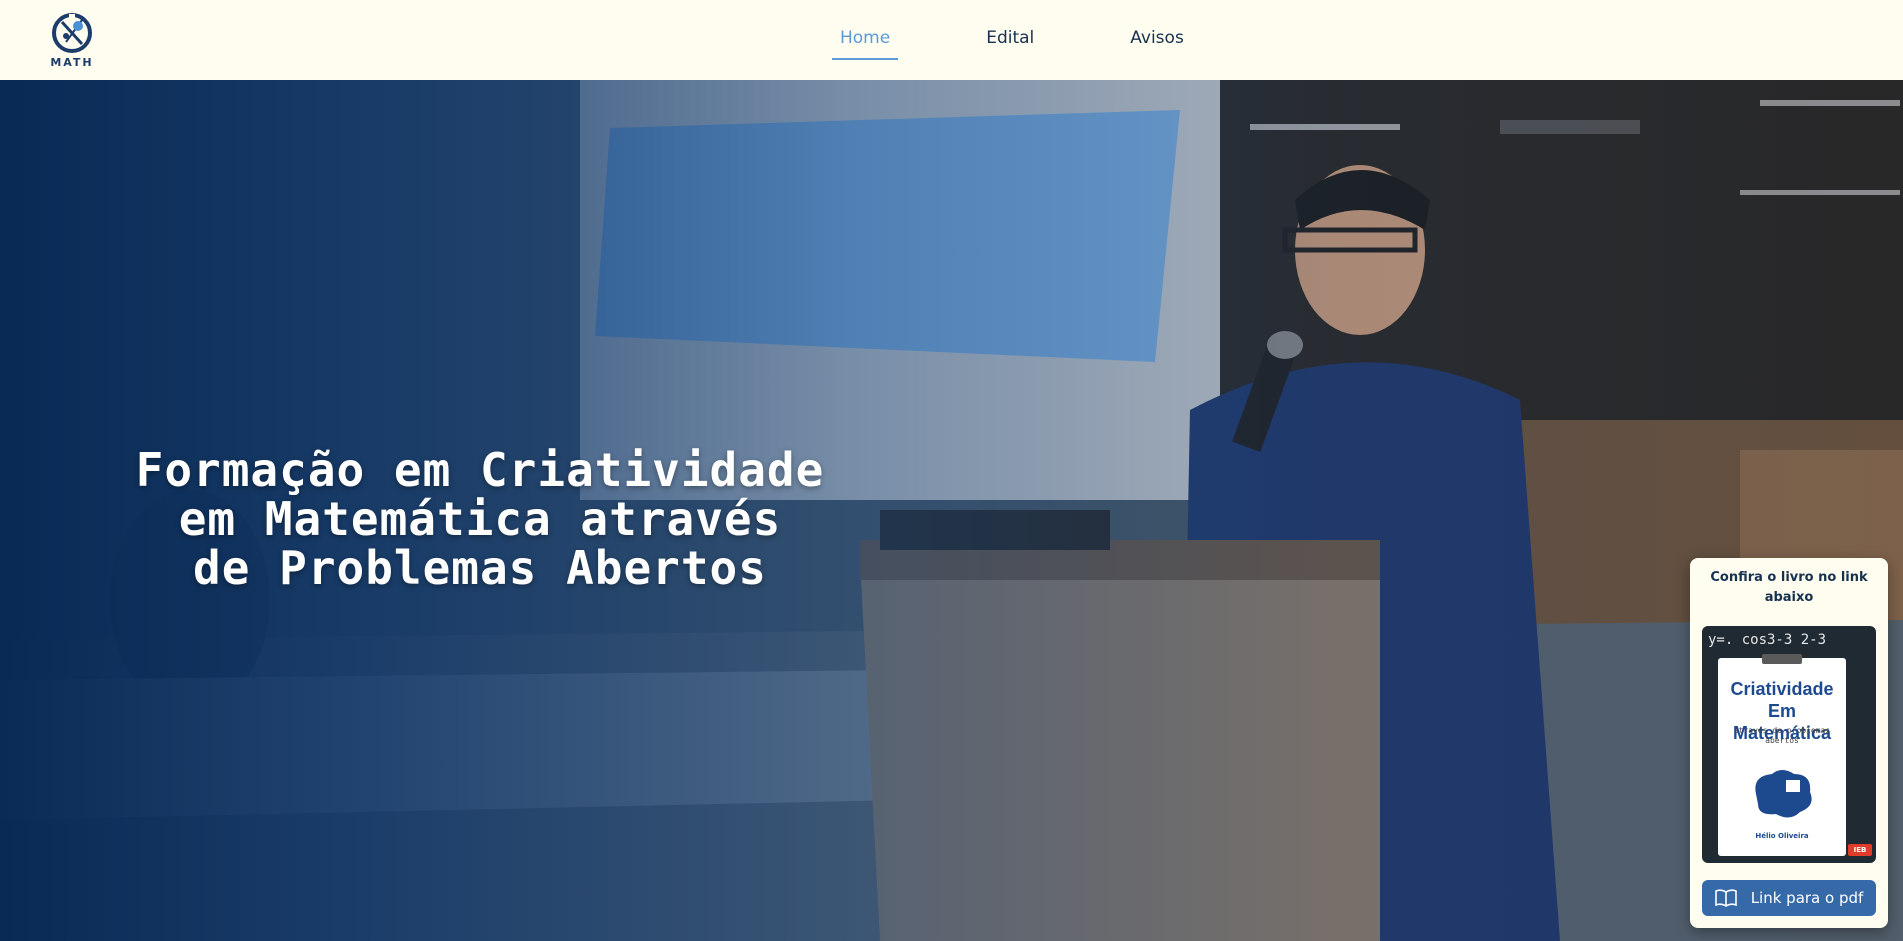 This screenshot has height=941, width=1903. Describe the element at coordinates (1860, 850) in the screenshot. I see `publisher-badge: IEB` at that location.